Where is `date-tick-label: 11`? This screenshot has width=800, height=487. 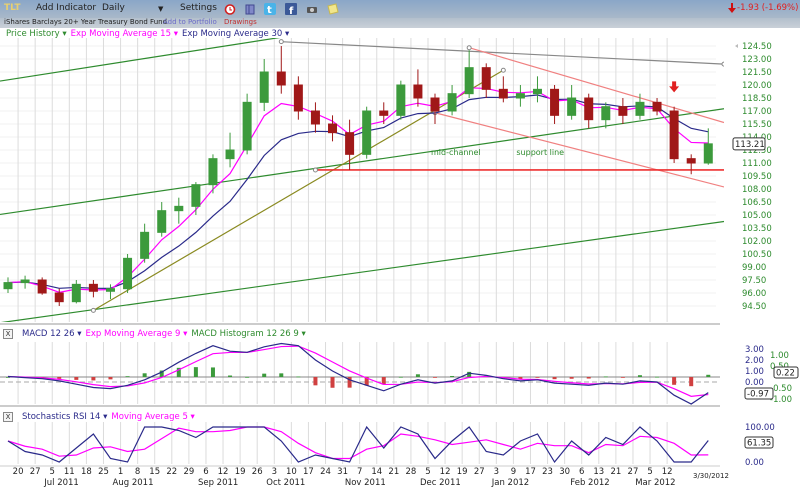 date-tick-label: 11 is located at coordinates (69, 472).